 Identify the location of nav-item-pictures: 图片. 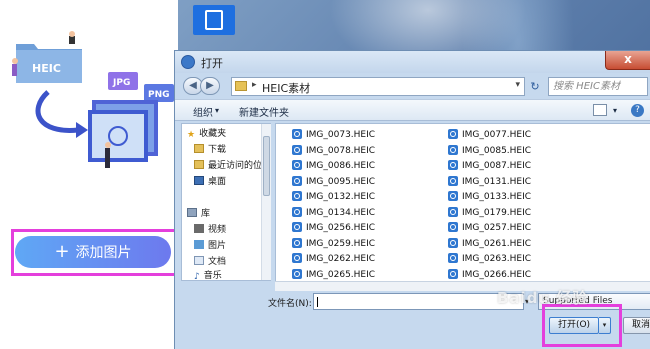
(210, 246).